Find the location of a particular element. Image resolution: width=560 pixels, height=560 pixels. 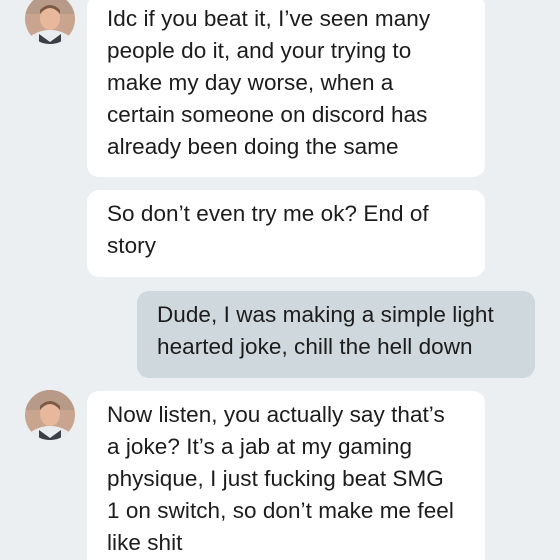

message-text-line: Now listen, you actually say that’s is located at coordinates (276, 414).